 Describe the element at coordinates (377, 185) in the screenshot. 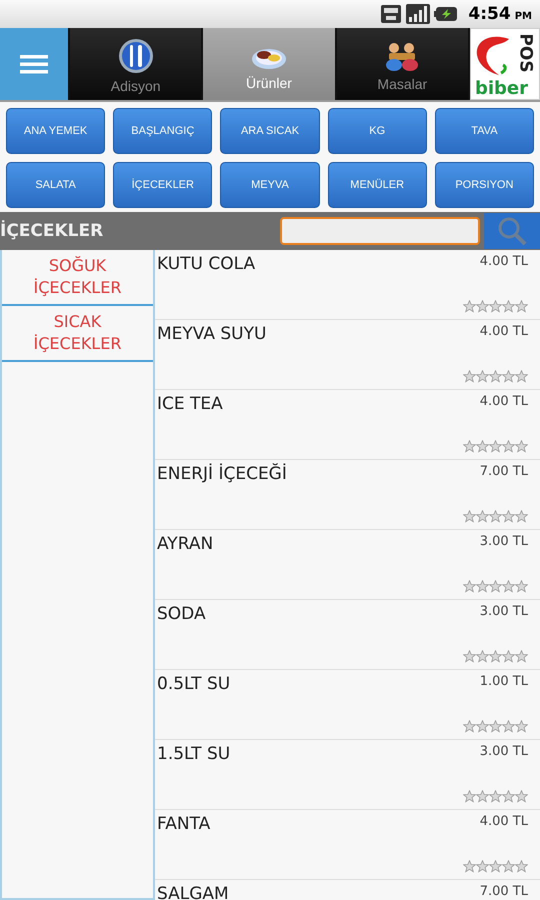

I see `category-button: MENÜLER` at that location.